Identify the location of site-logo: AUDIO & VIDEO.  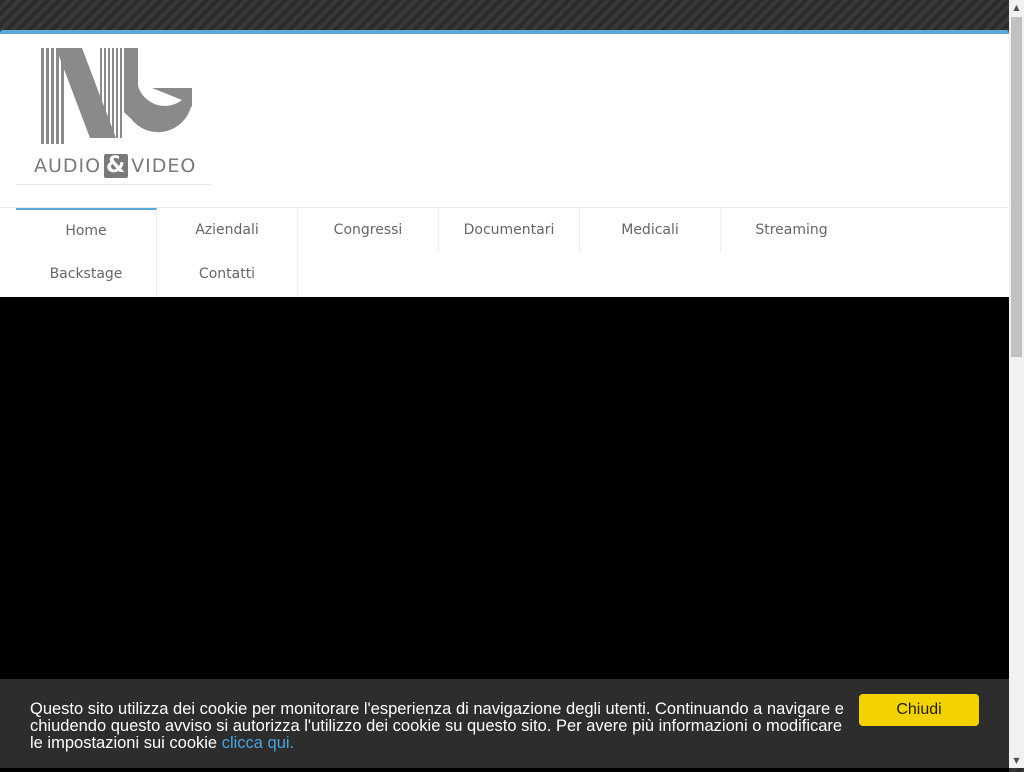
(114, 111).